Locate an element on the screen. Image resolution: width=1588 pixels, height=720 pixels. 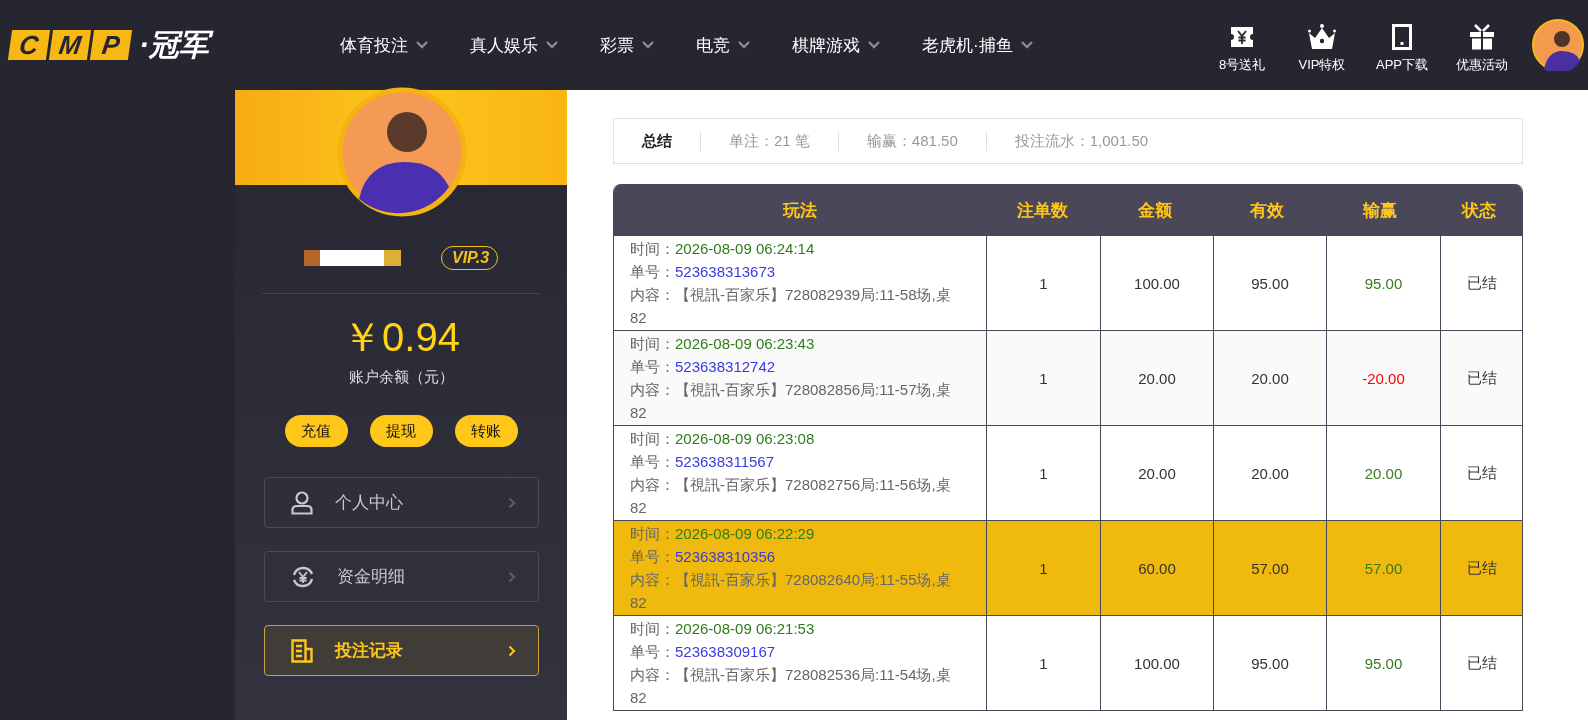
bet-content: 内容：【視訊-百家乐】728082856局:11-57场,桌82 is located at coordinates (791, 401).